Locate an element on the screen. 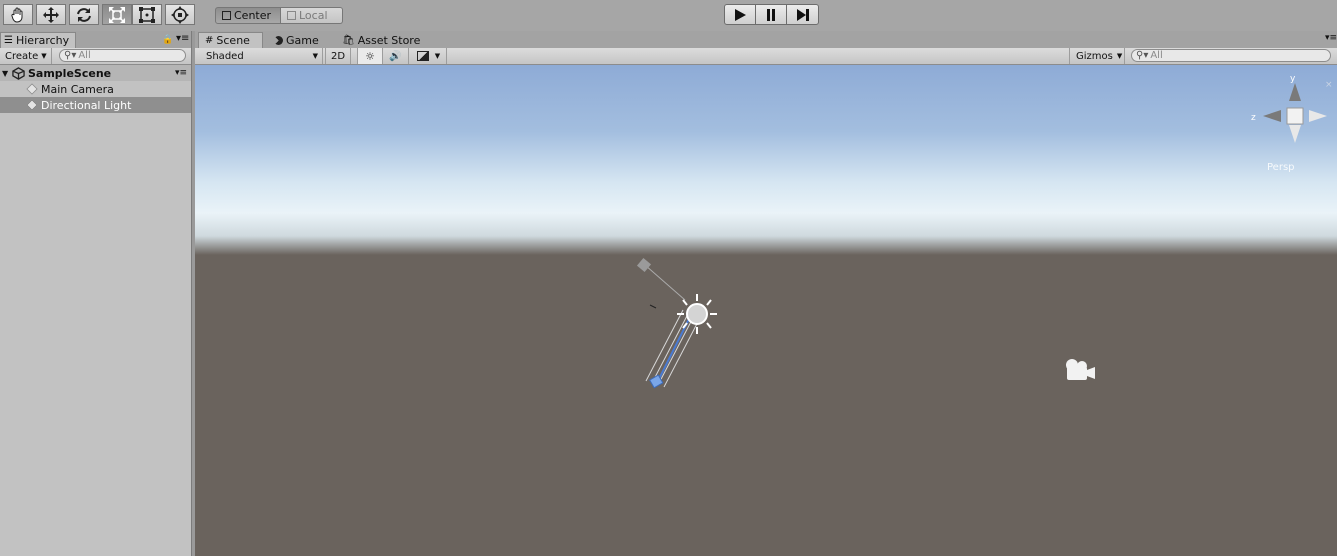 This screenshot has width=1337, height=556. step-icon is located at coordinates (802, 14).